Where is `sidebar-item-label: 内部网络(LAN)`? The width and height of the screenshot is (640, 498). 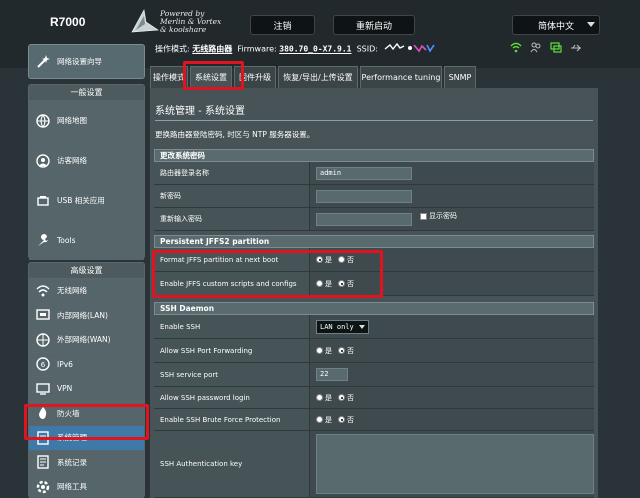 sidebar-item-label: 内部网络(LAN) is located at coordinates (82, 315).